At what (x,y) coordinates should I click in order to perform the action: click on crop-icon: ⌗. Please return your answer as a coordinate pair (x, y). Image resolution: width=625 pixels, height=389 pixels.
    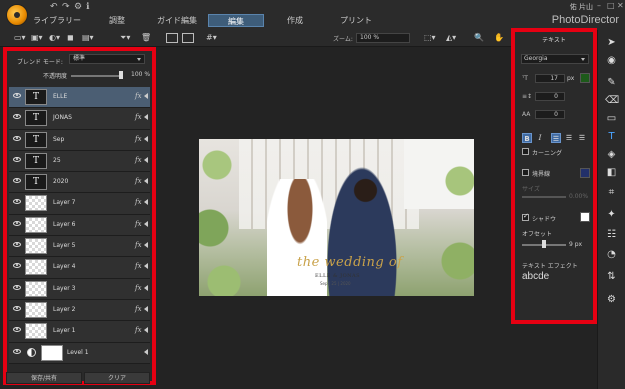
    Looking at the image, I should click on (611, 192).